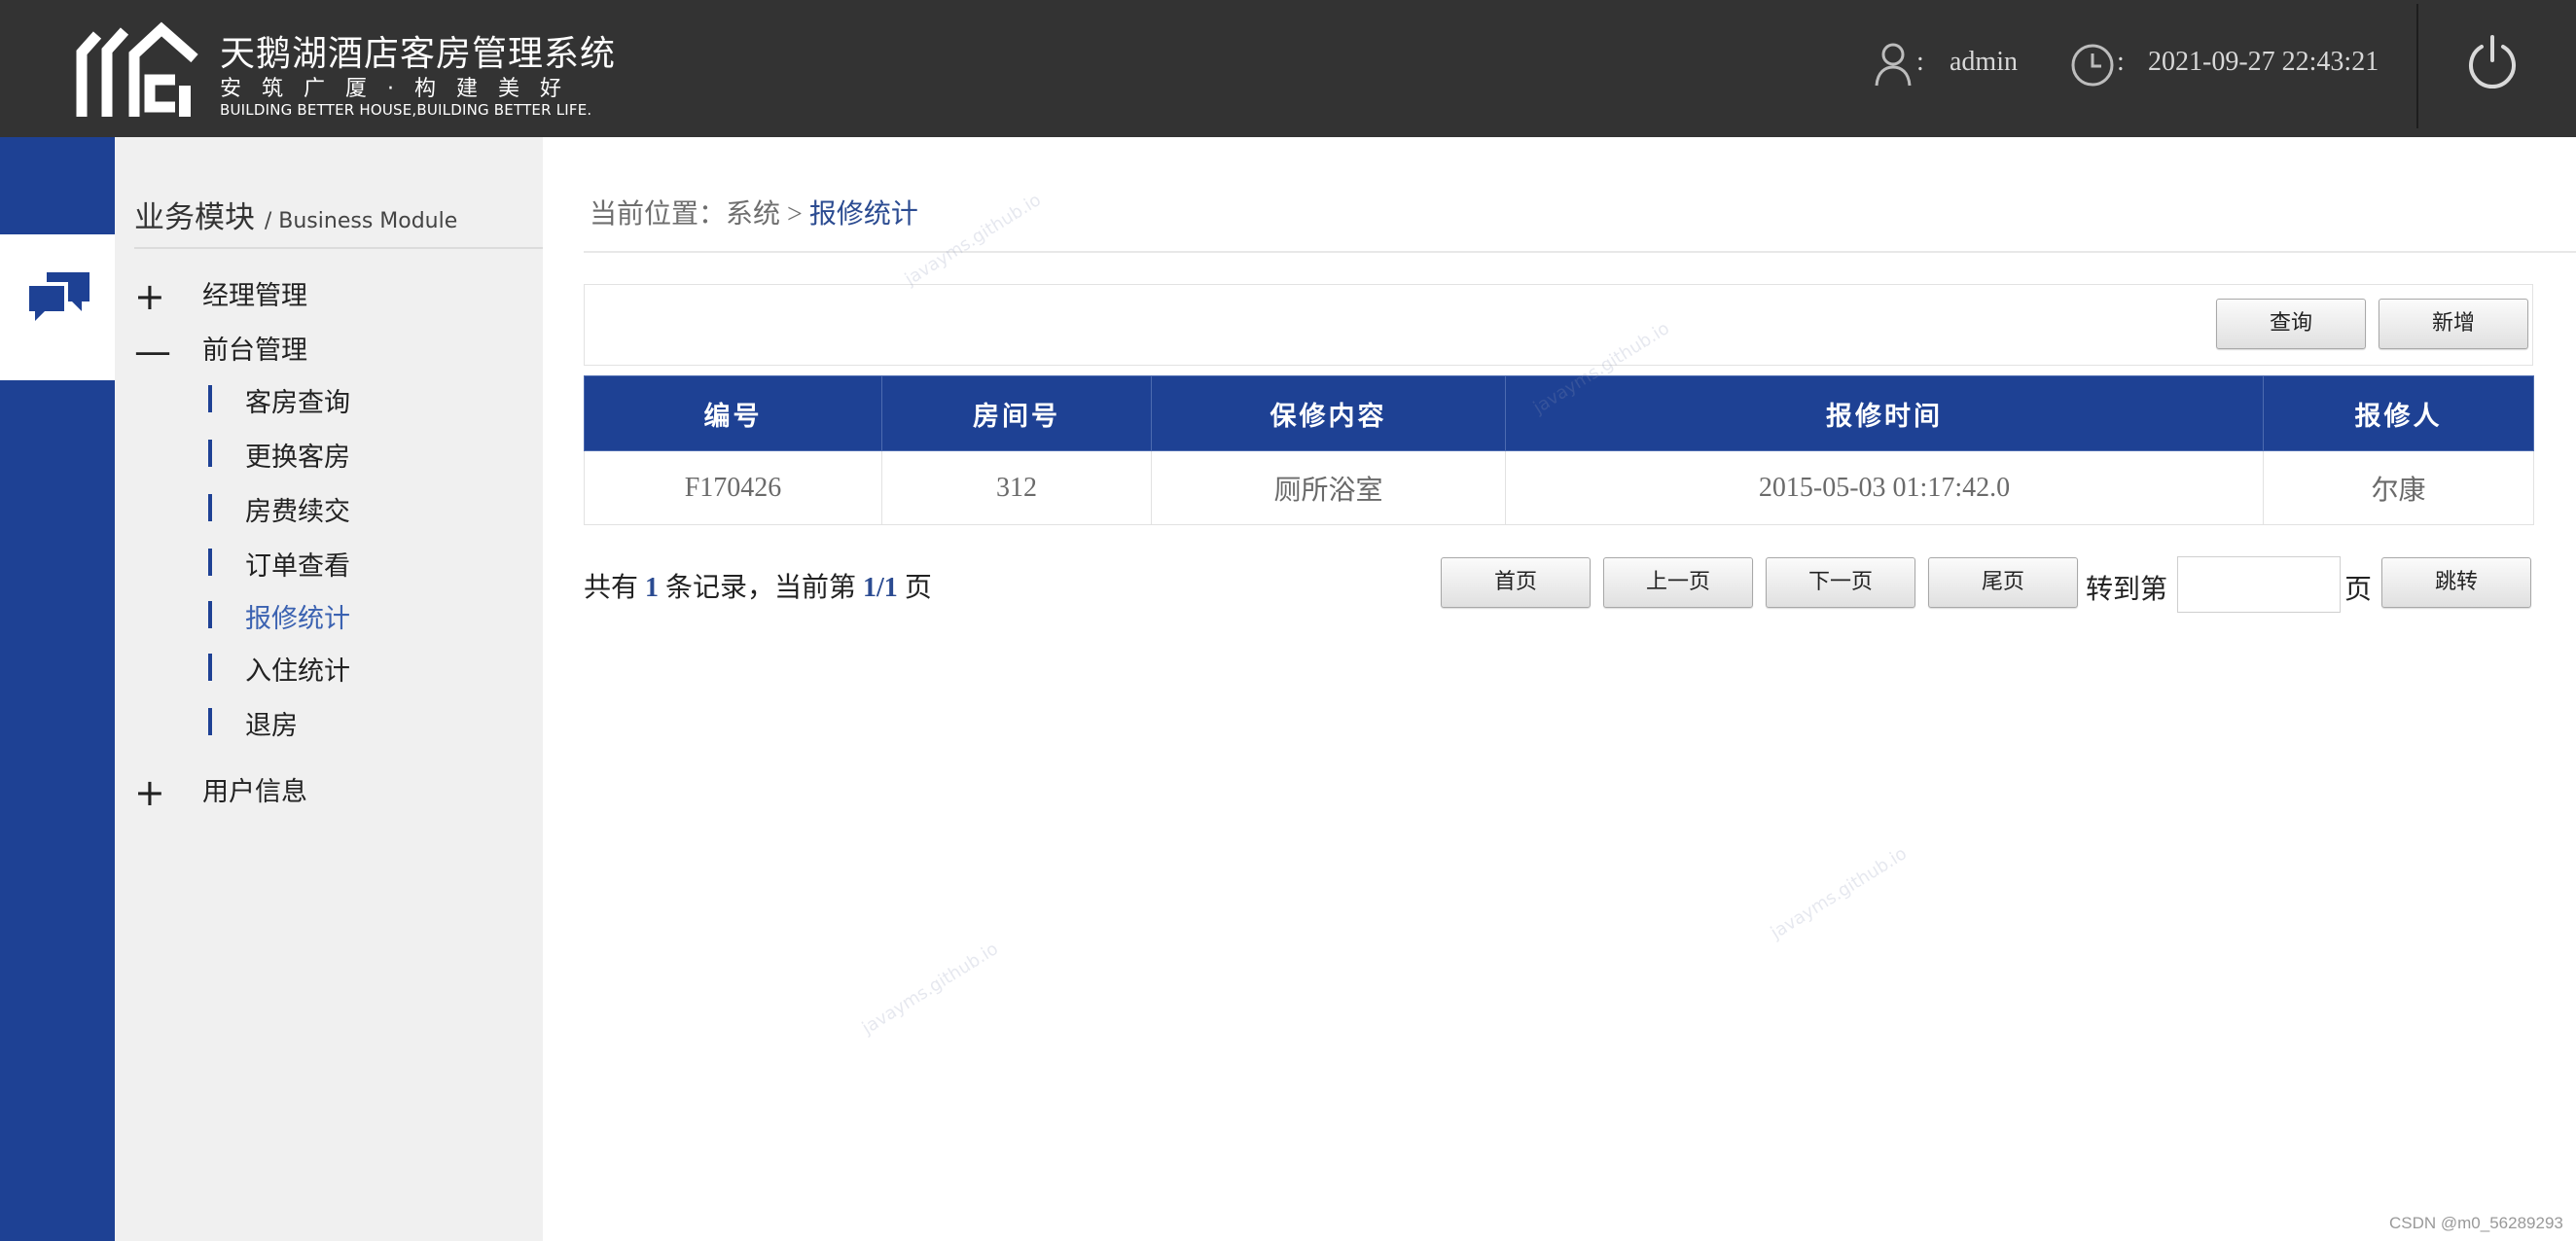  What do you see at coordinates (338, 248) in the screenshot?
I see `sidebar-divider` at bounding box center [338, 248].